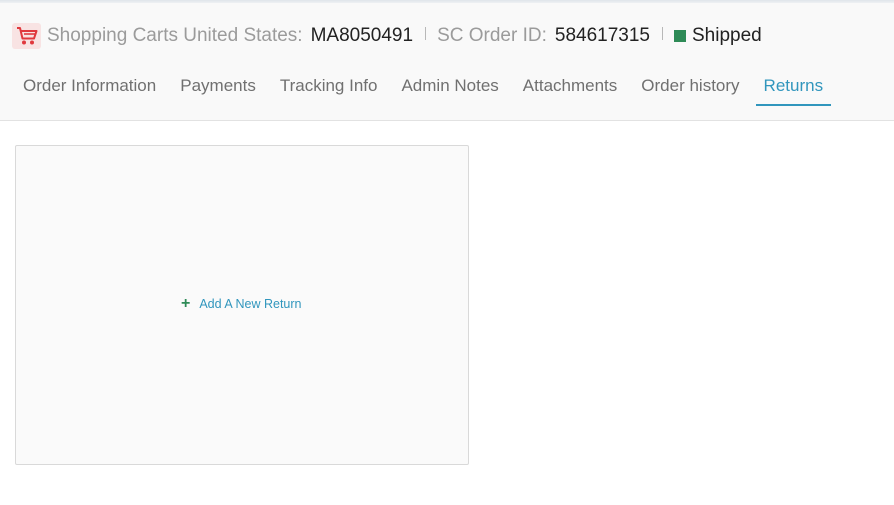 The width and height of the screenshot is (894, 505). Describe the element at coordinates (89, 89) in the screenshot. I see `tab-order-information: Order Information` at that location.